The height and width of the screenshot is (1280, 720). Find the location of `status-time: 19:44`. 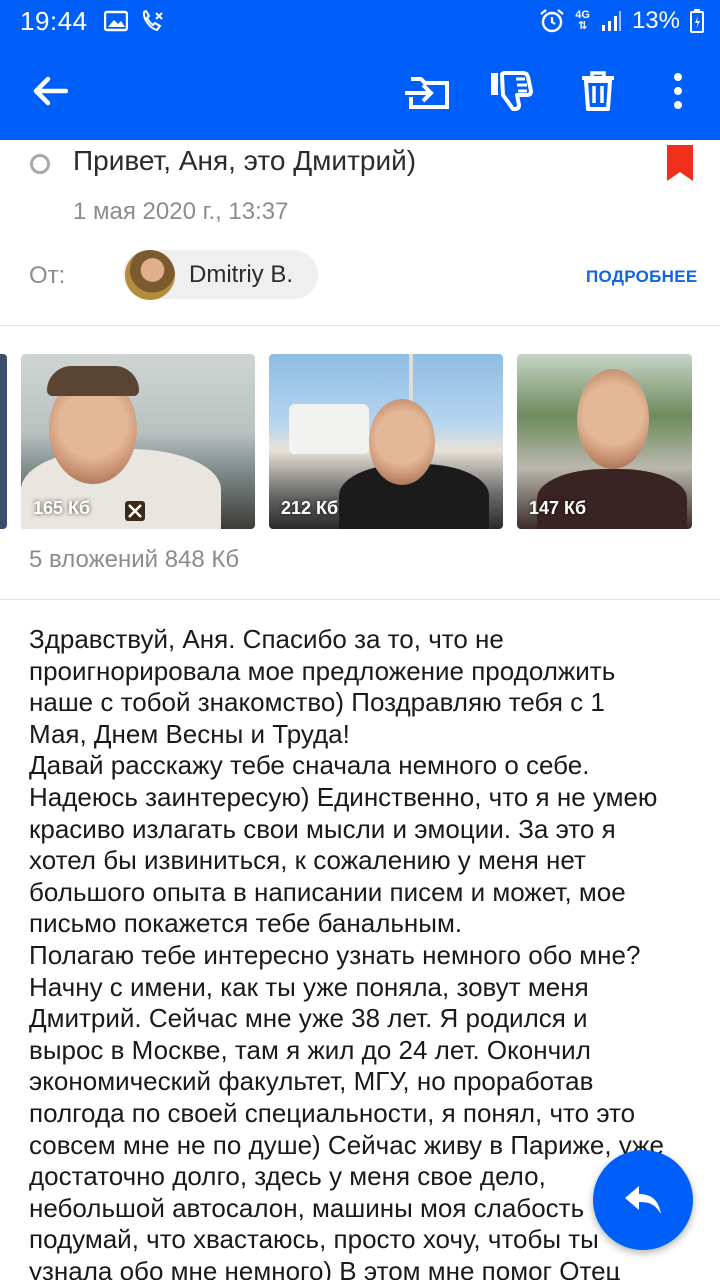

status-time: 19:44 is located at coordinates (54, 20).